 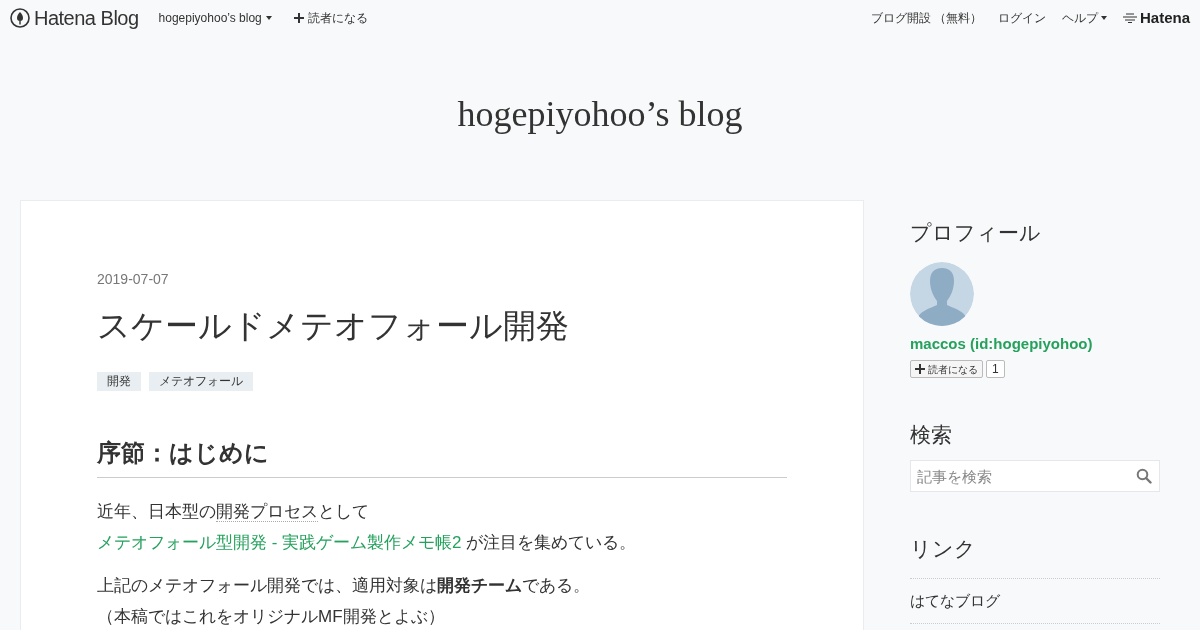 I want to click on nav-link: ログイン, so click(x=1021, y=18).